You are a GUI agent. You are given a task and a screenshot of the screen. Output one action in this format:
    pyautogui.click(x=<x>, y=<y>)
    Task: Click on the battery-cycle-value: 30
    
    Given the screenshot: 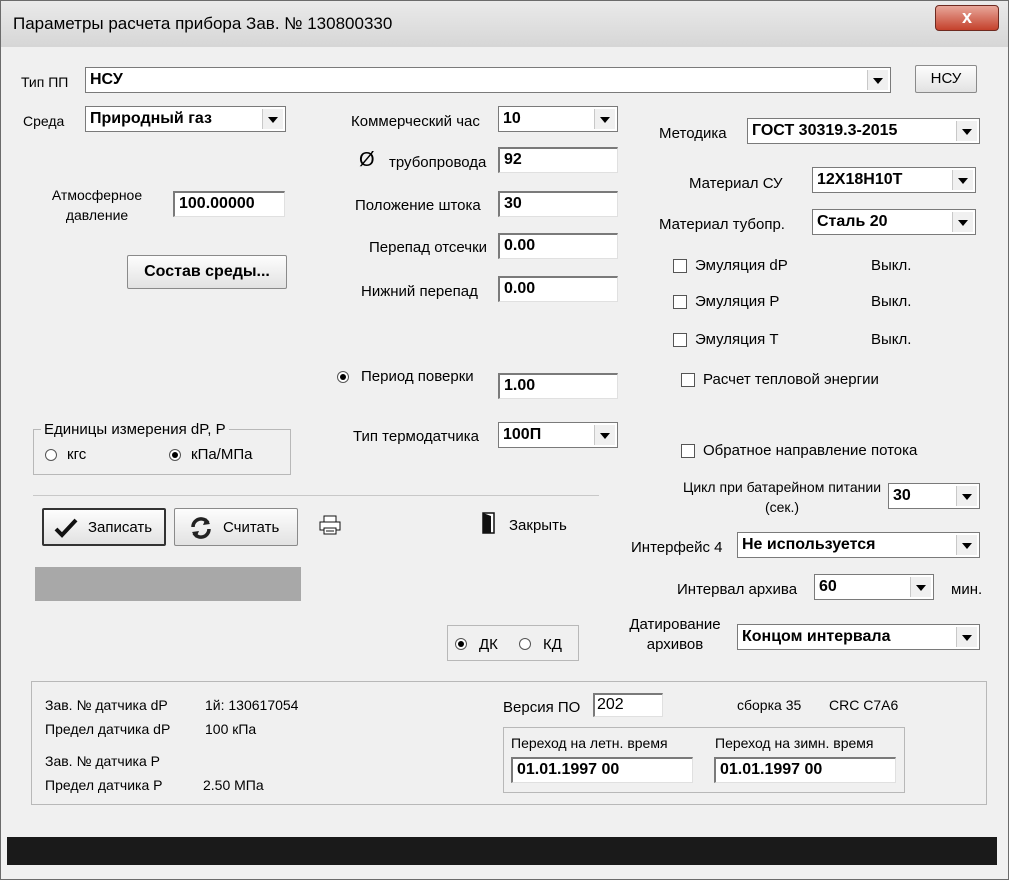 What is the action you would take?
    pyautogui.click(x=902, y=495)
    